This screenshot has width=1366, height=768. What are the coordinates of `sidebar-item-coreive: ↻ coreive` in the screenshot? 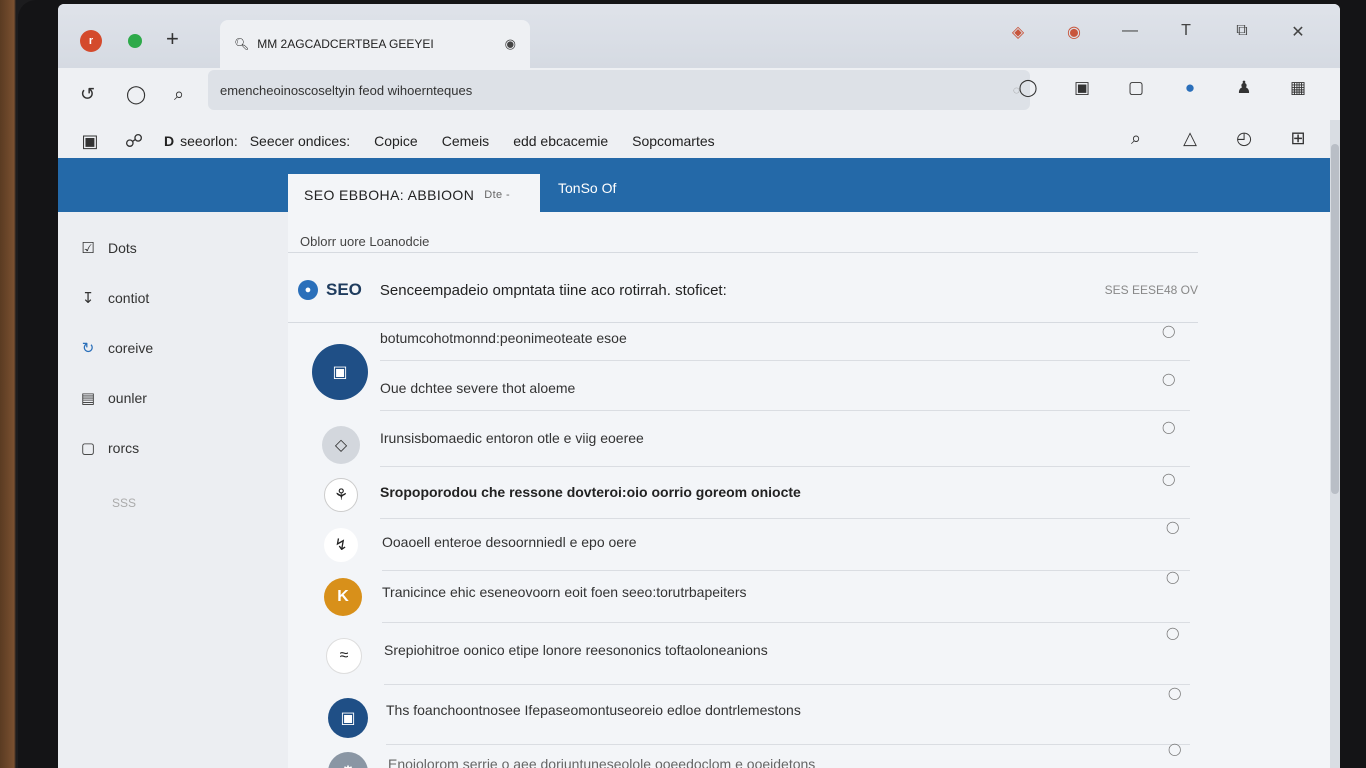 It's located at (115, 348).